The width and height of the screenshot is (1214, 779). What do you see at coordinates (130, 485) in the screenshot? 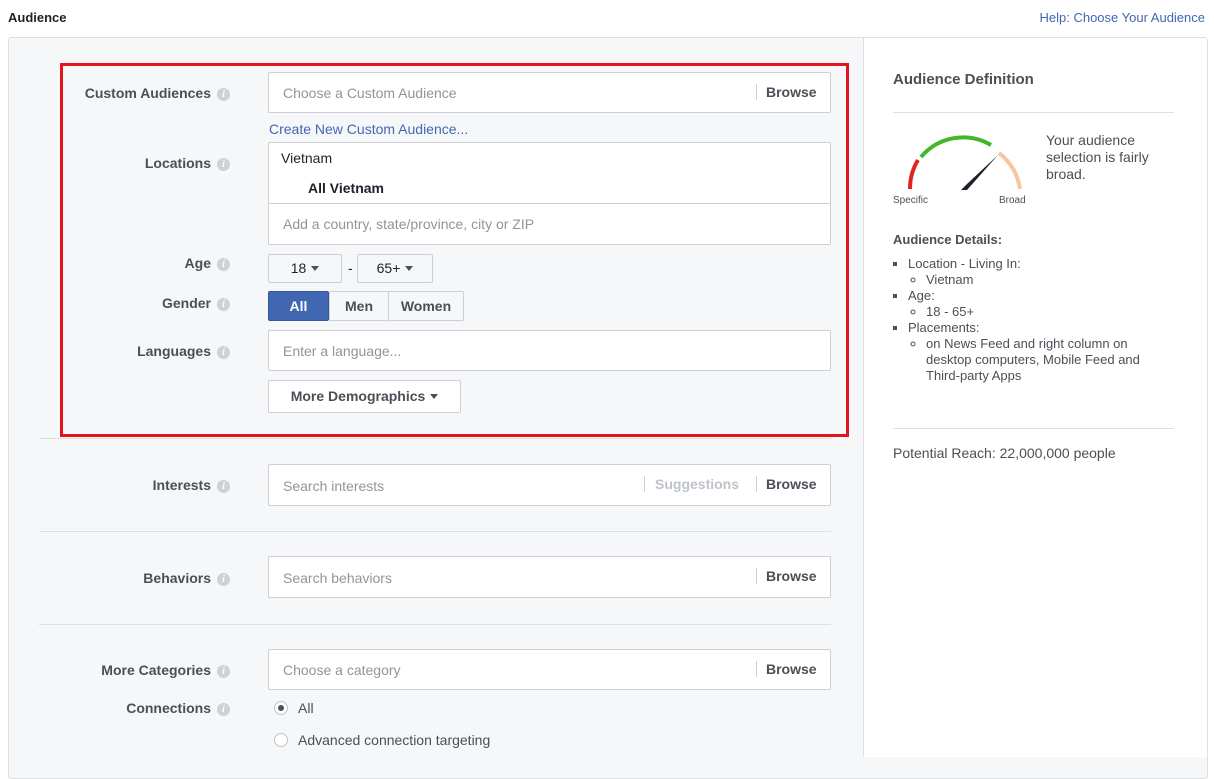
I see `interests-label: Interests i` at bounding box center [130, 485].